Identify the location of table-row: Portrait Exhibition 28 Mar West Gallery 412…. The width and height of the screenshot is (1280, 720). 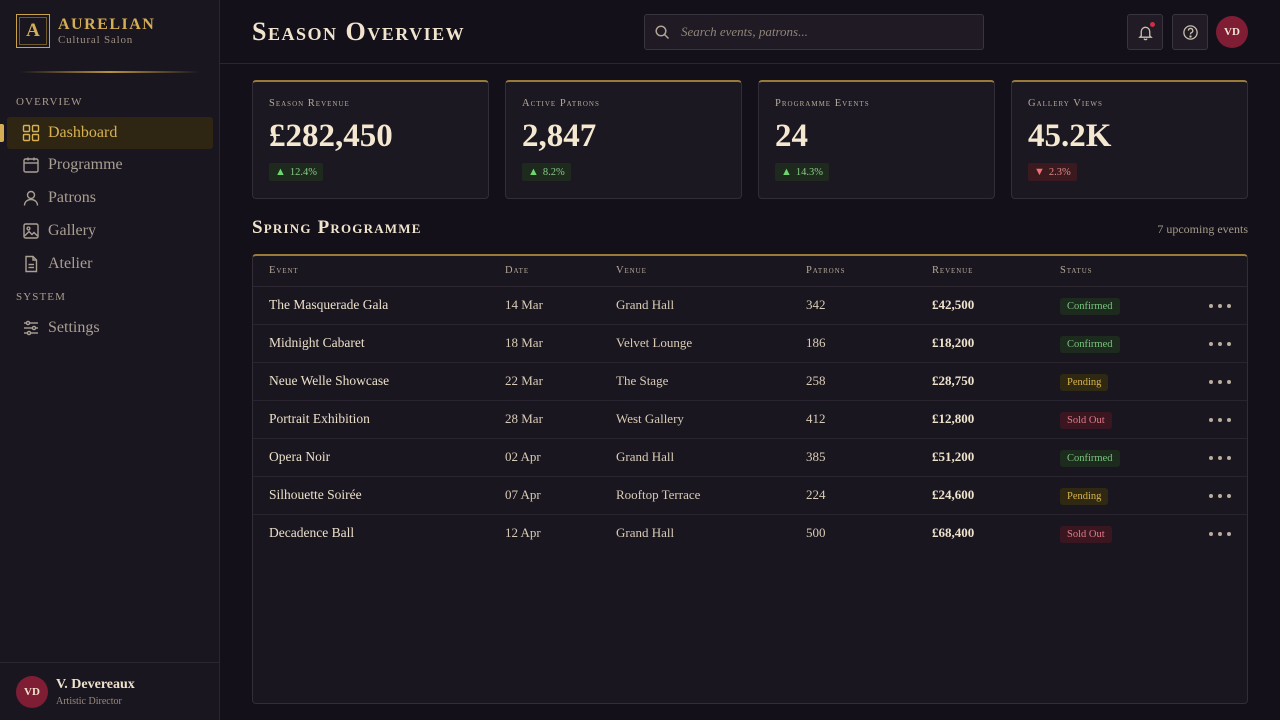
(750, 420).